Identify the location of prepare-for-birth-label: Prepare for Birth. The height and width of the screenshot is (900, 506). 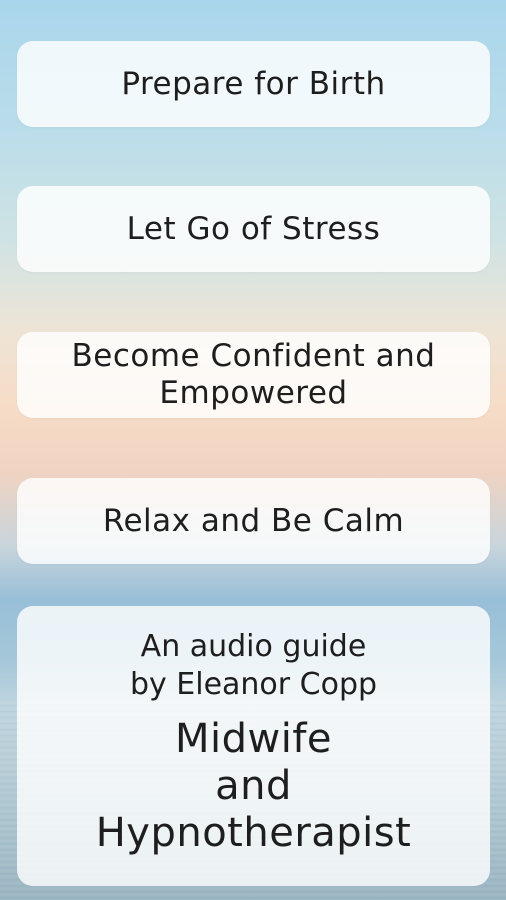
(253, 84).